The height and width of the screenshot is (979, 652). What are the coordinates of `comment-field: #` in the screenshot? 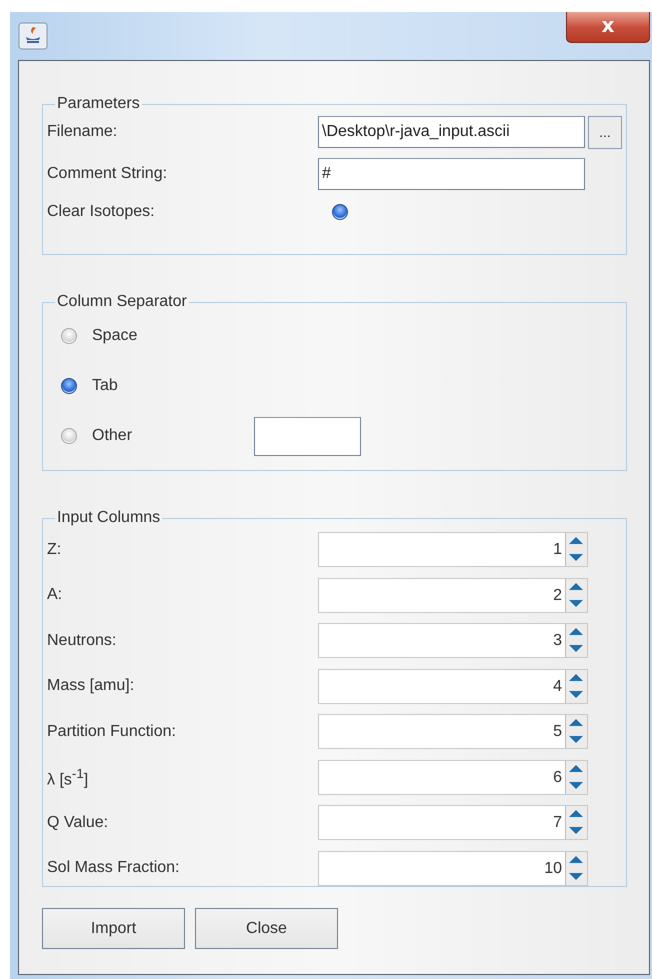 It's located at (451, 174).